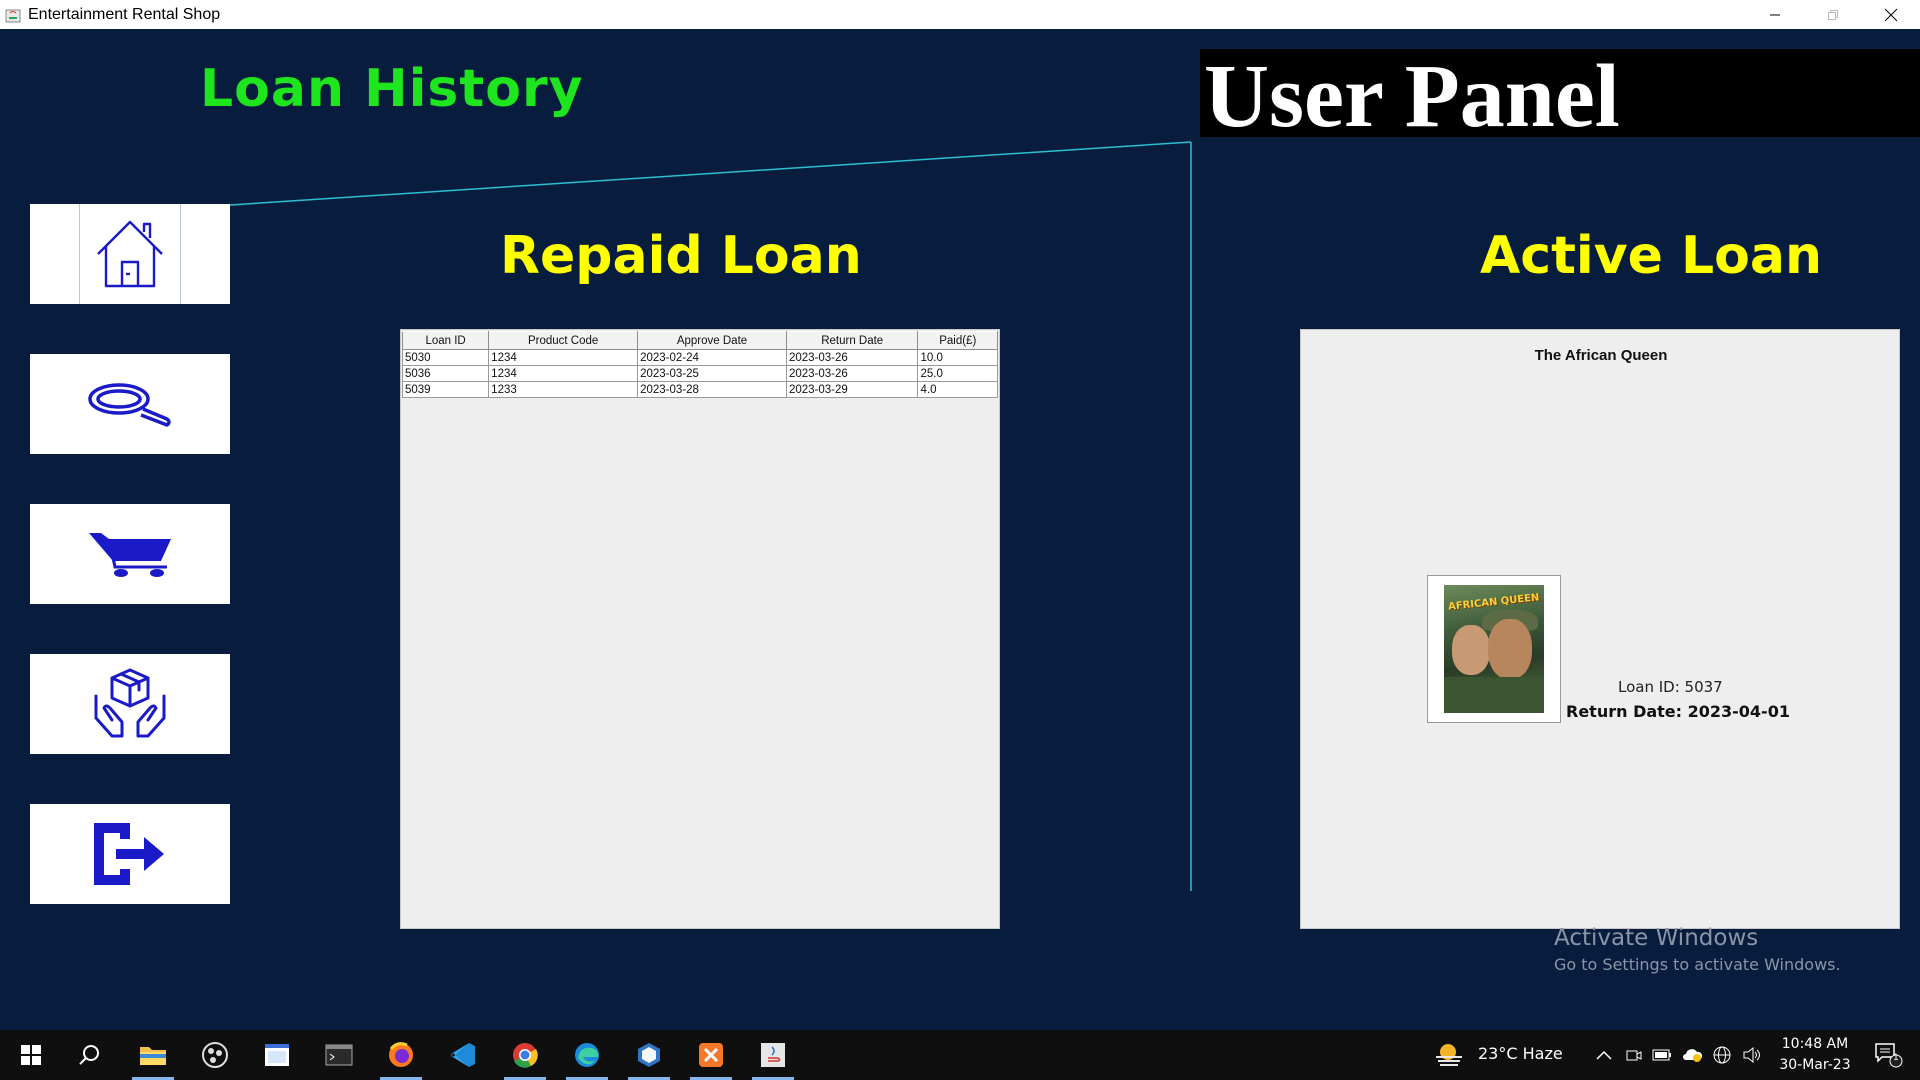 This screenshot has height=1080, width=1920. I want to click on table-row: 5039 1233 2023-03-28 2023-03-29 4.0, so click(699, 389).